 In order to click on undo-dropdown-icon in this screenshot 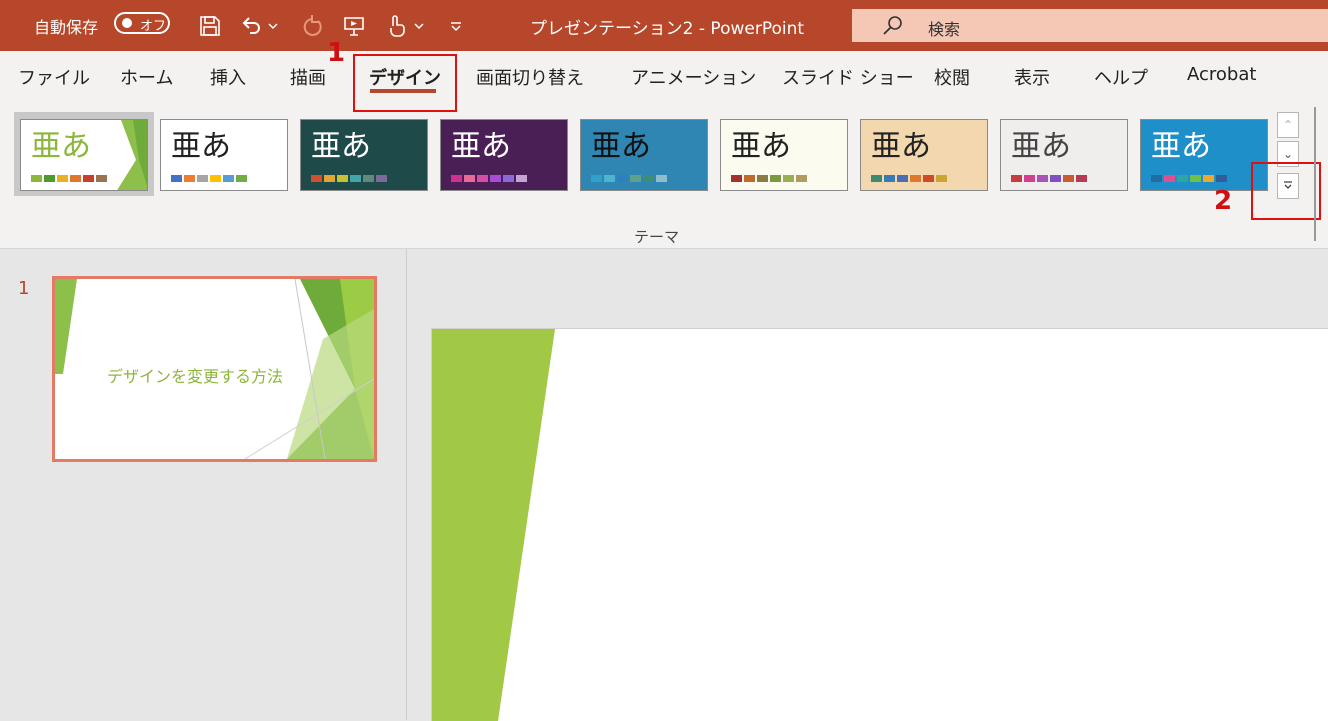, I will do `click(273, 26)`.